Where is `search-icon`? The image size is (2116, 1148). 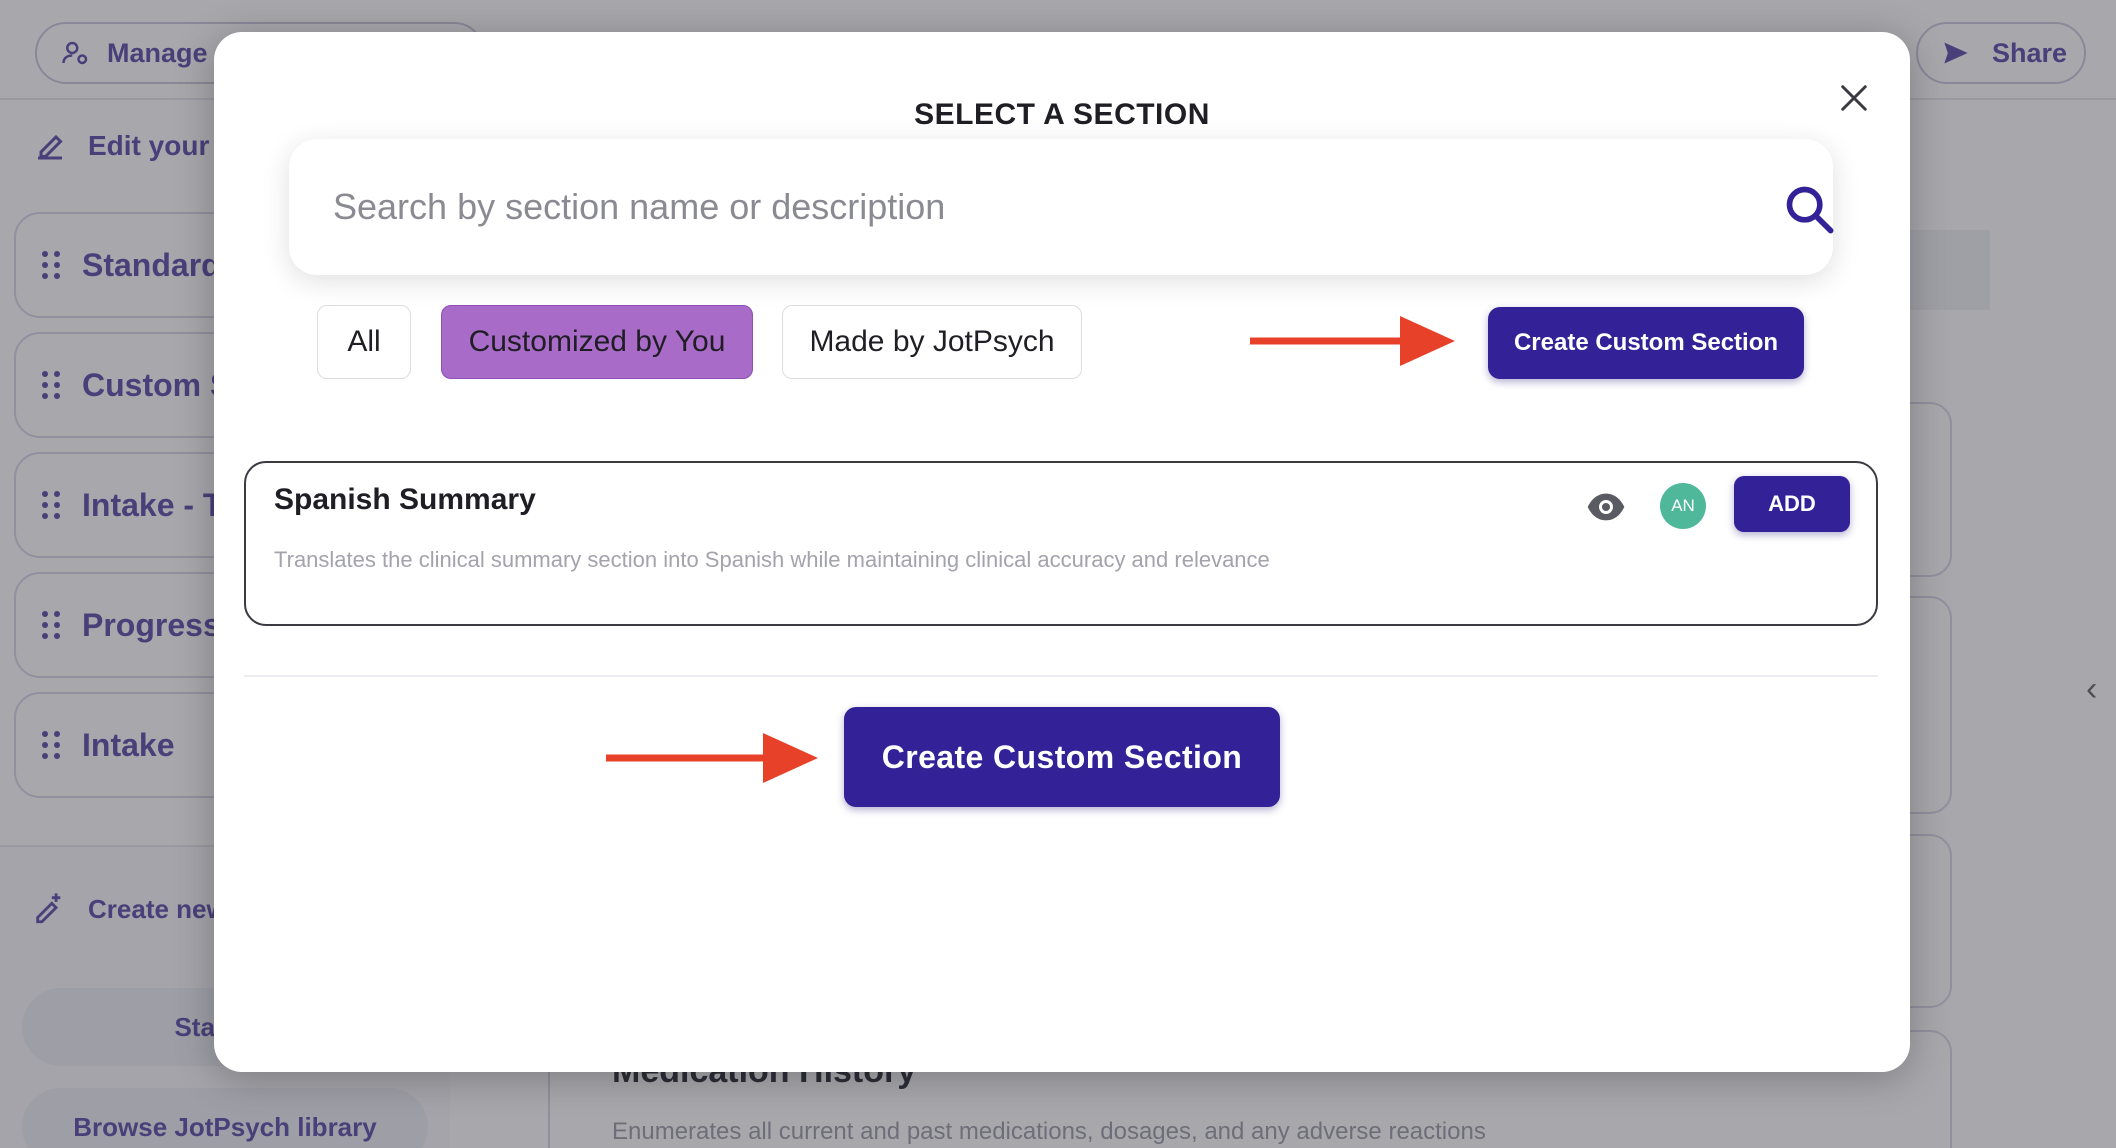
search-icon is located at coordinates (1809, 209).